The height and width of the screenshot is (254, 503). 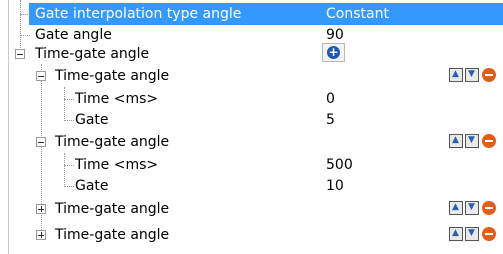 What do you see at coordinates (330, 120) in the screenshot?
I see `property-value-field: 5` at bounding box center [330, 120].